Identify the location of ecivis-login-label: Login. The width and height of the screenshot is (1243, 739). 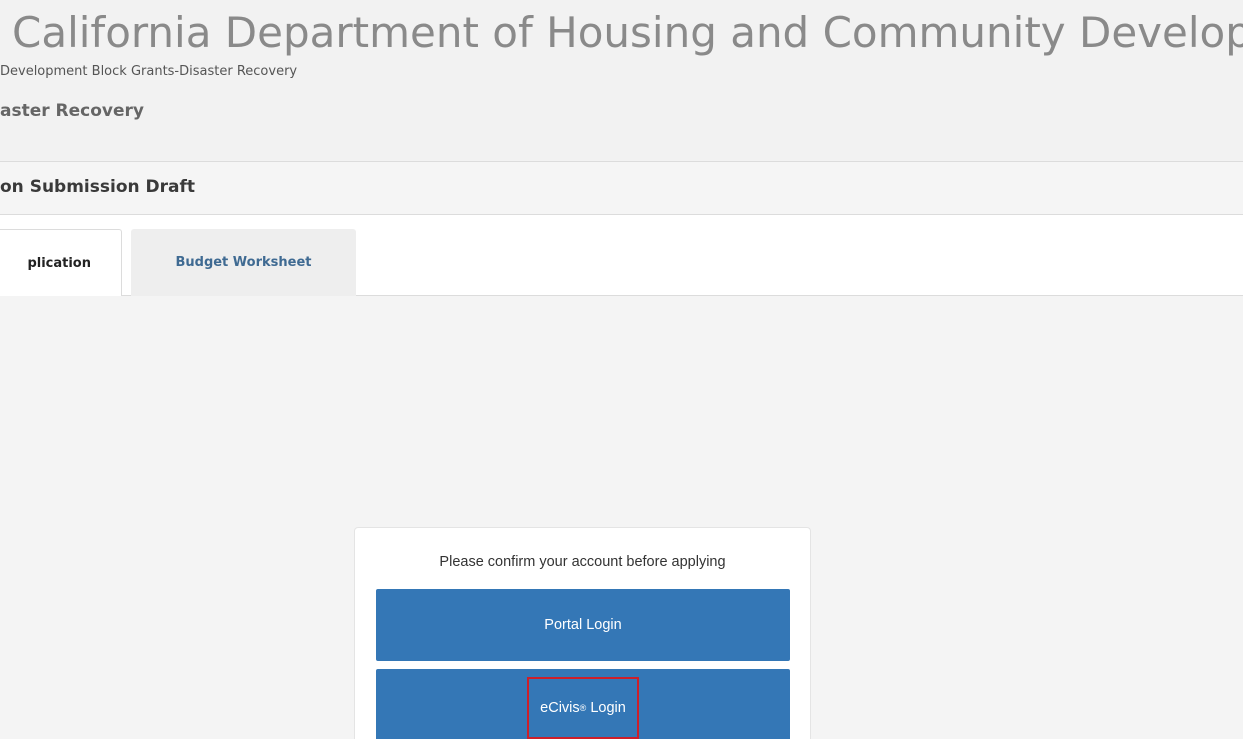
(608, 708).